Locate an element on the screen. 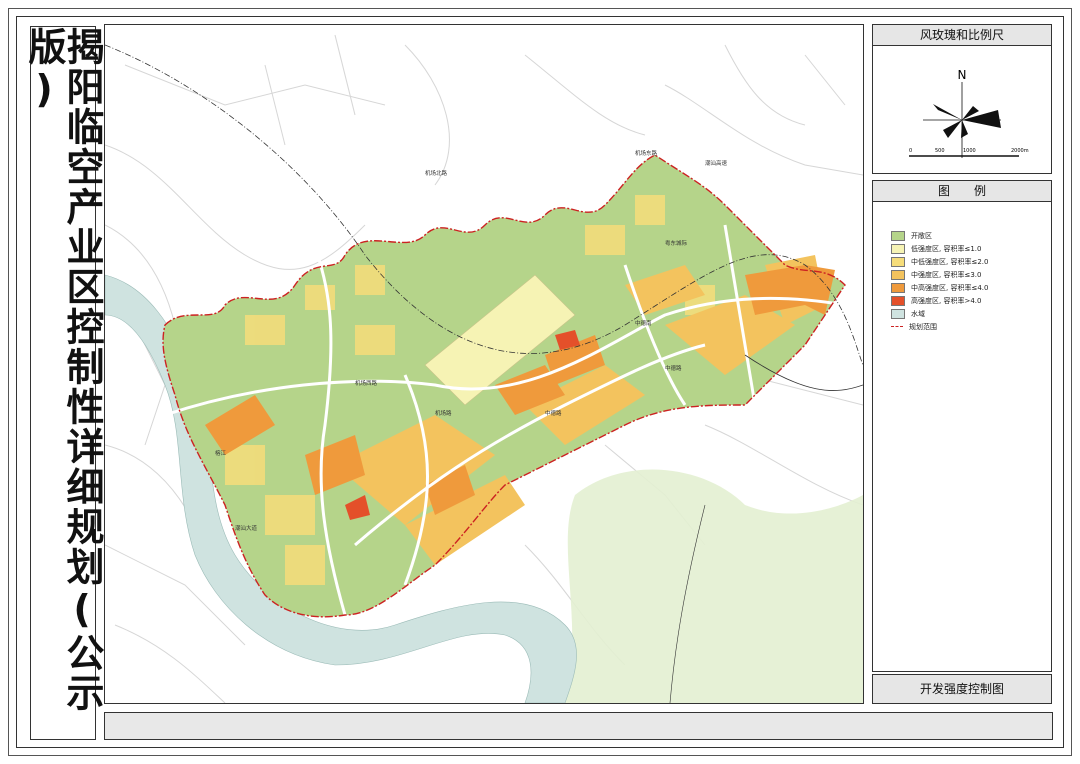  scale-tick: 2000m is located at coordinates (1020, 151).